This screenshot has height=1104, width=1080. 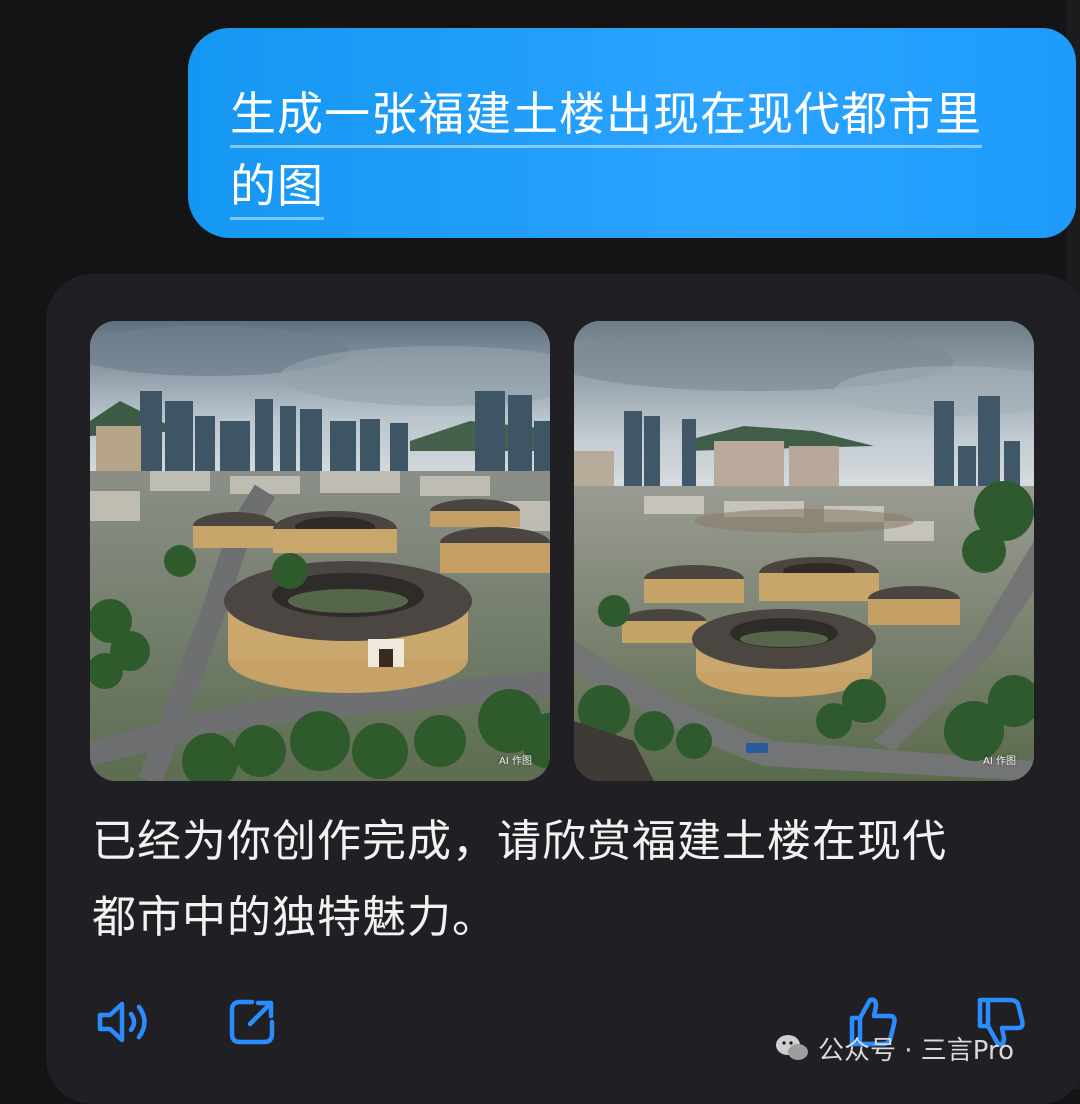 I want to click on user-message-line: 的图, so click(x=277, y=189).